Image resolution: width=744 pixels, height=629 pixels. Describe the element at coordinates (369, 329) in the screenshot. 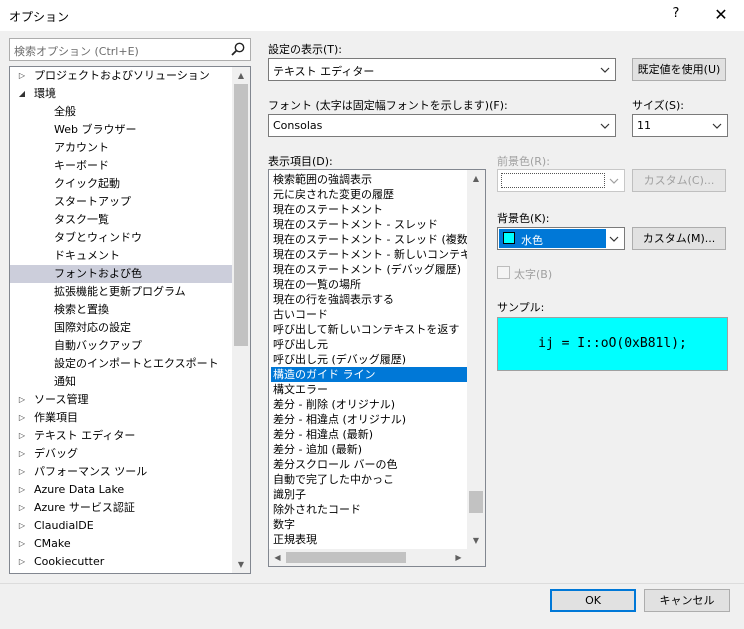

I see `display-item: 呼び出して新しいコンテキストを返す` at that location.